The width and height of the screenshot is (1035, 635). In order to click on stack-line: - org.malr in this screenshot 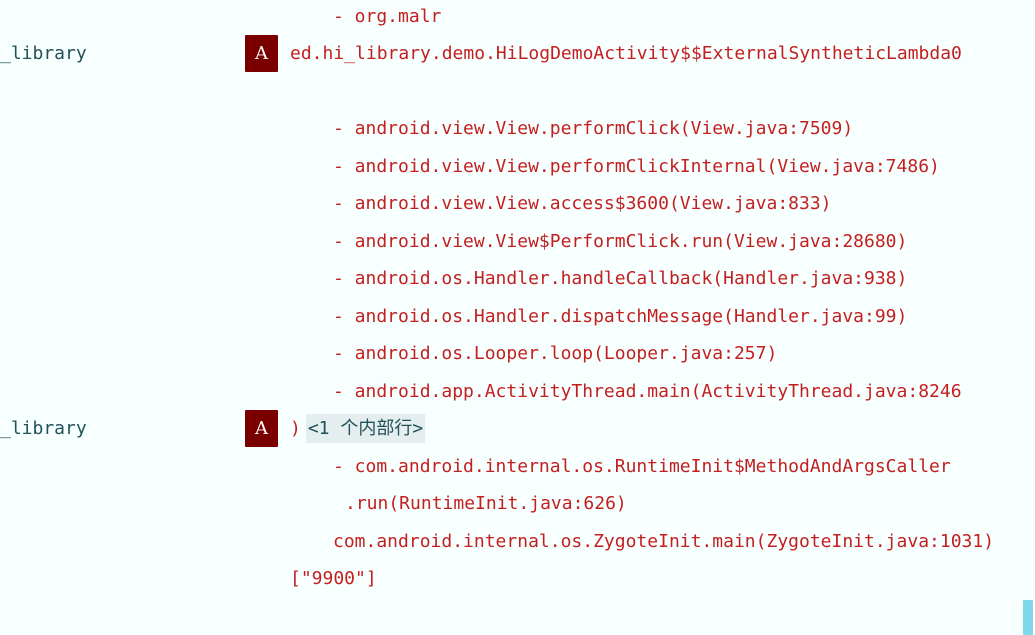, I will do `click(387, 16)`.